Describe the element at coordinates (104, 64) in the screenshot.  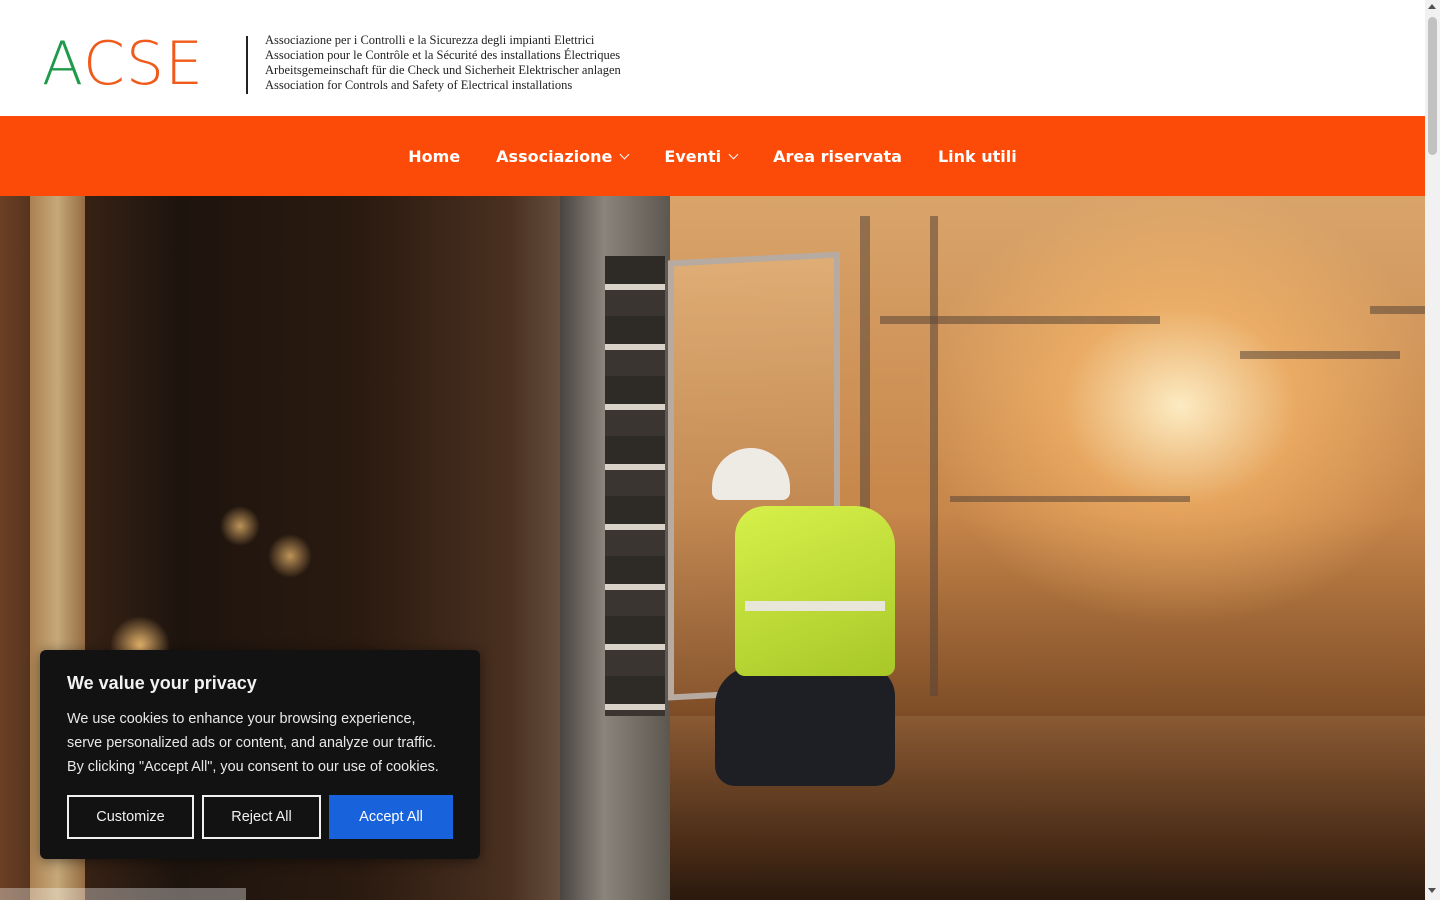
I see `logo-letter-c: C` at that location.